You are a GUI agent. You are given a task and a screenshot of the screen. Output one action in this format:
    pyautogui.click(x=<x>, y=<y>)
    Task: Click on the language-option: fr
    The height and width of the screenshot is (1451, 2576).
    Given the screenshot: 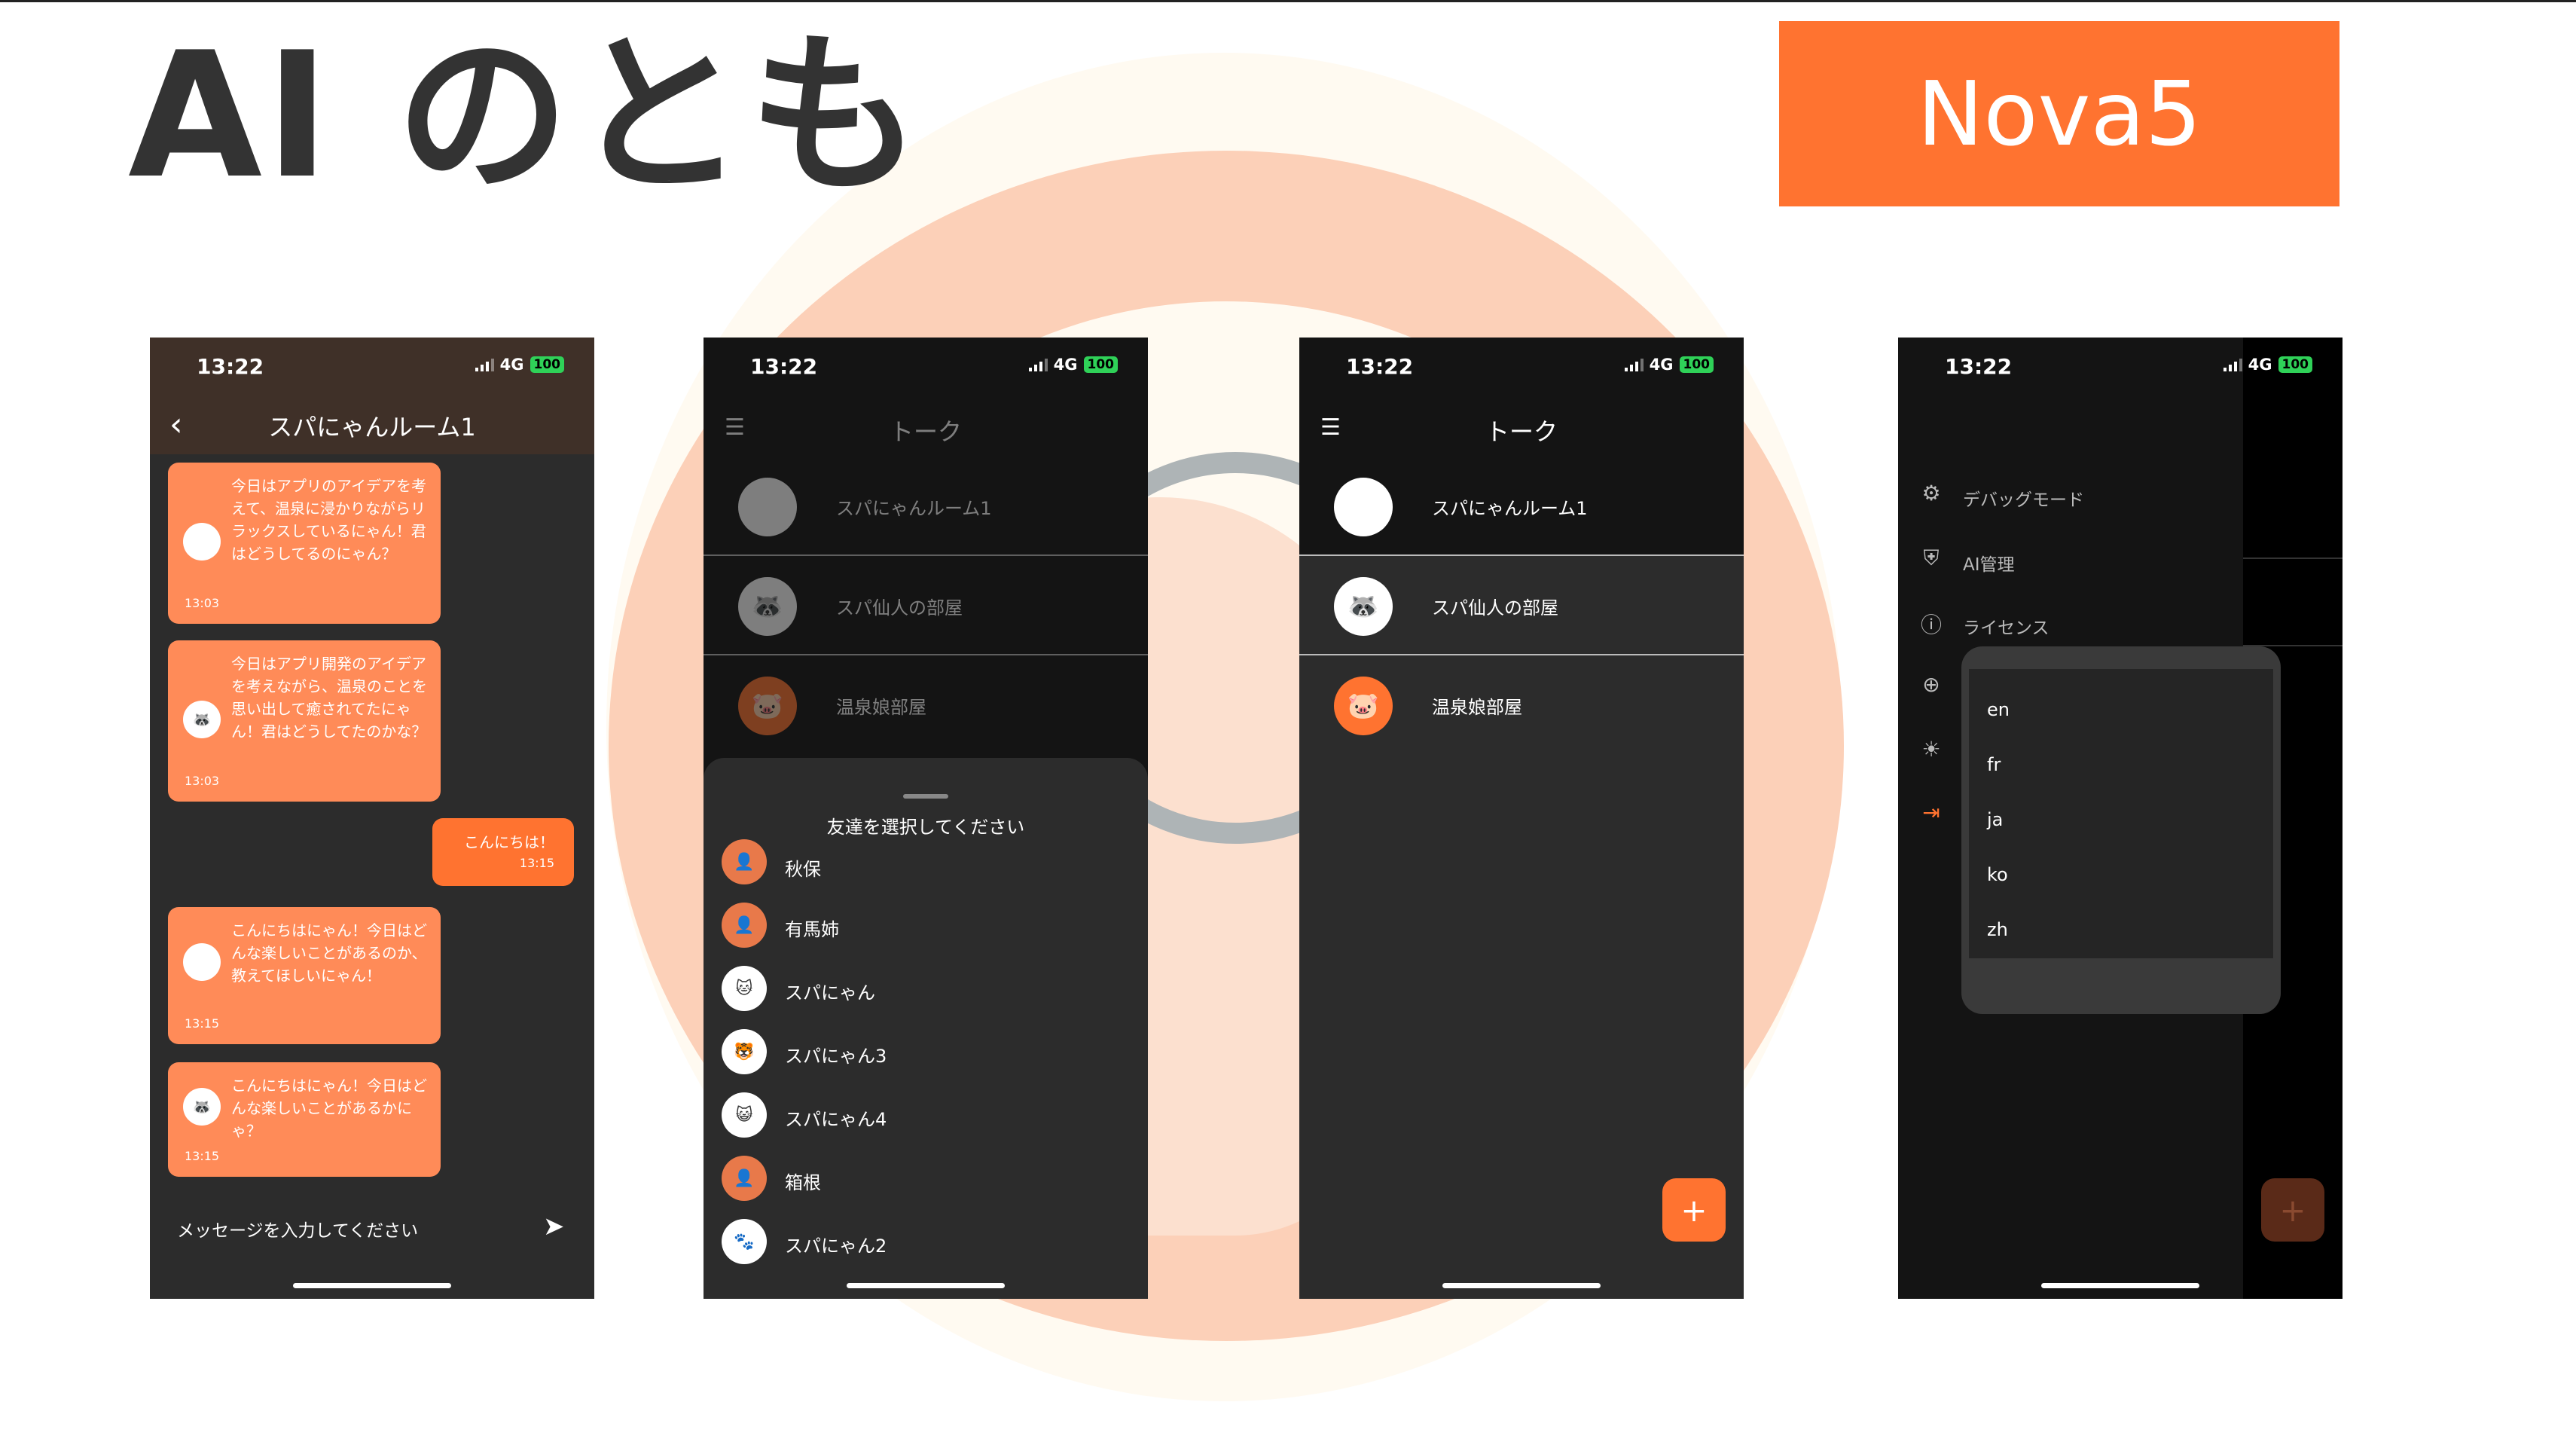 What is the action you would take?
    pyautogui.click(x=1994, y=764)
    